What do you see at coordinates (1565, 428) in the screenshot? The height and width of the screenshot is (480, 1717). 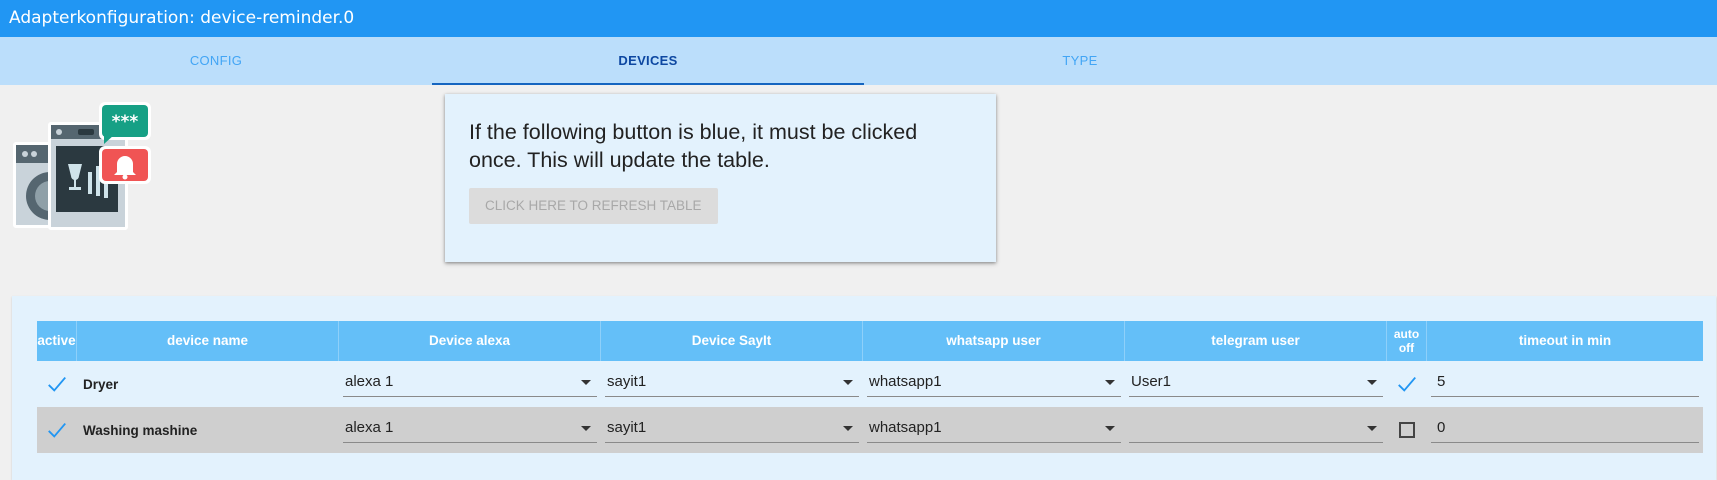 I see `timeout-input: 0` at bounding box center [1565, 428].